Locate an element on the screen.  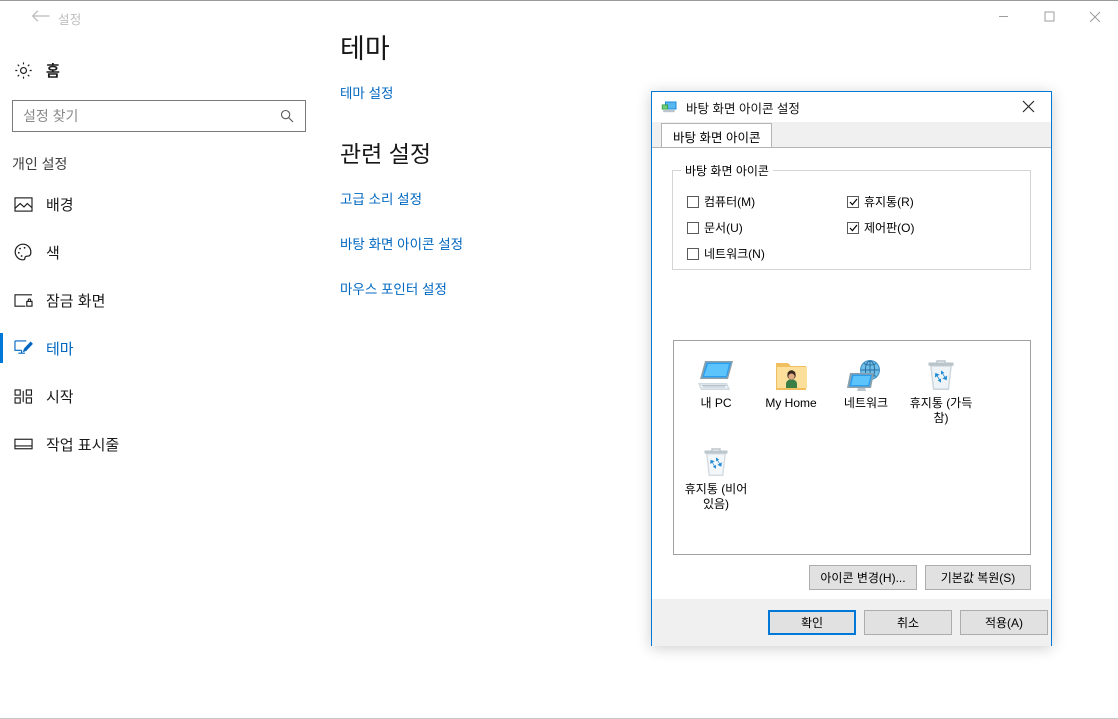
preview-item-network: 네트워크 is located at coordinates (866, 382).